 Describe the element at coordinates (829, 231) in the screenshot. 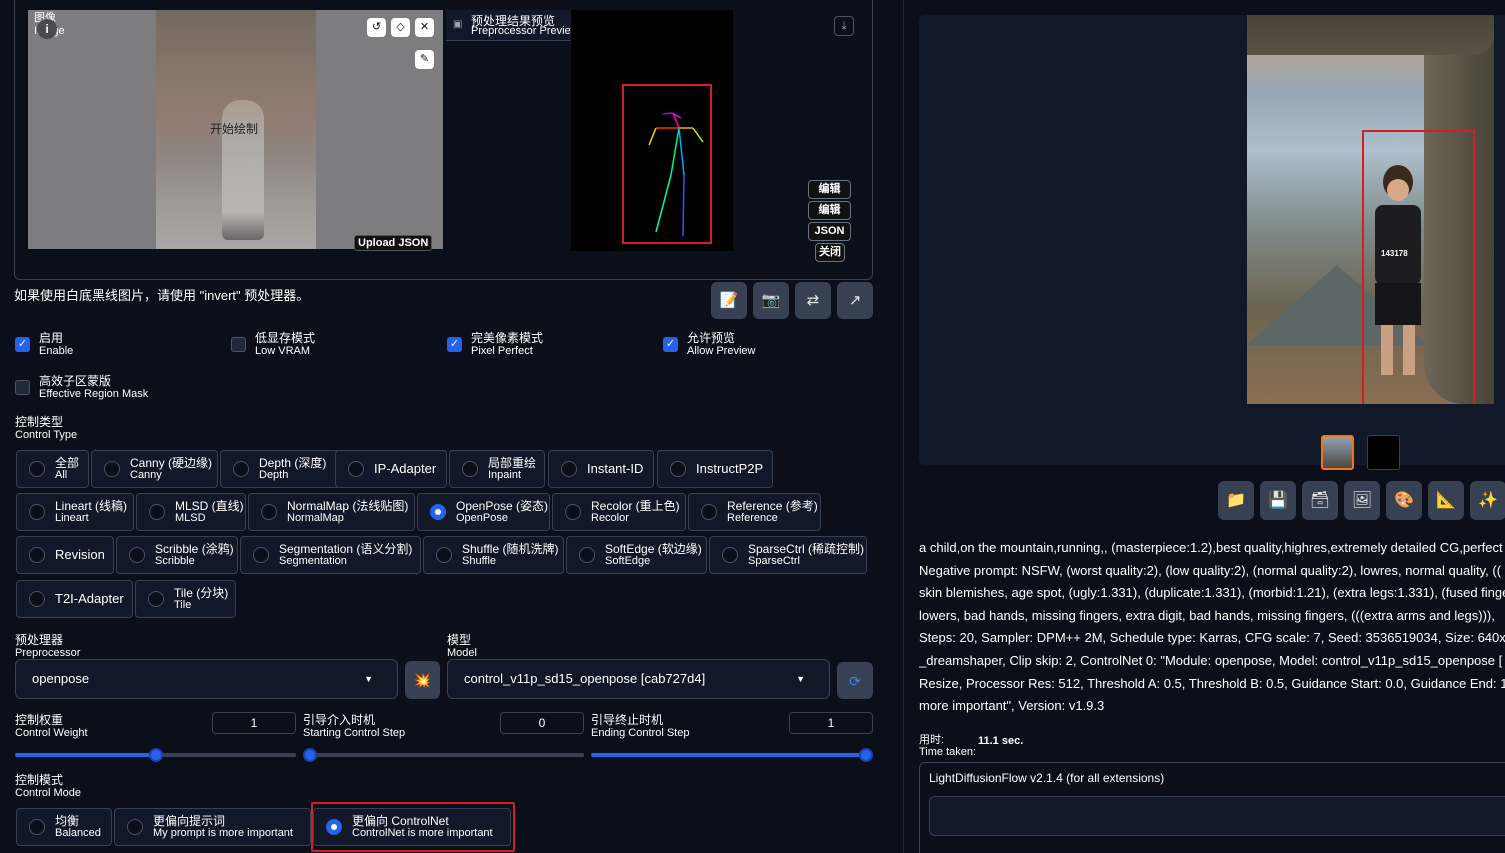

I see `json-button: JSON` at that location.